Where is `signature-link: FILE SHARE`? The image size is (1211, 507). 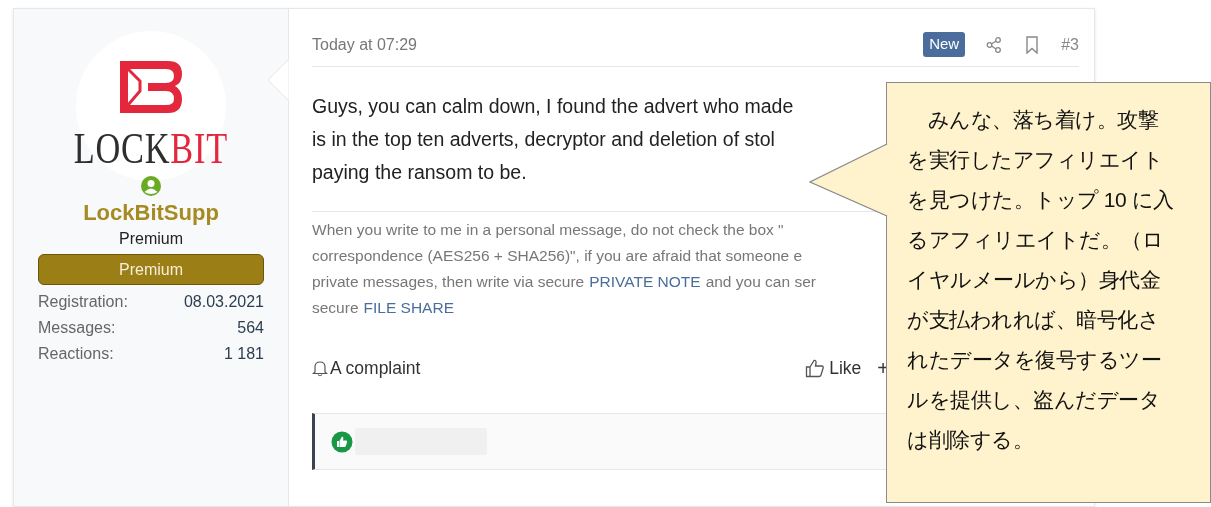
signature-link: FILE SHARE is located at coordinates (408, 308).